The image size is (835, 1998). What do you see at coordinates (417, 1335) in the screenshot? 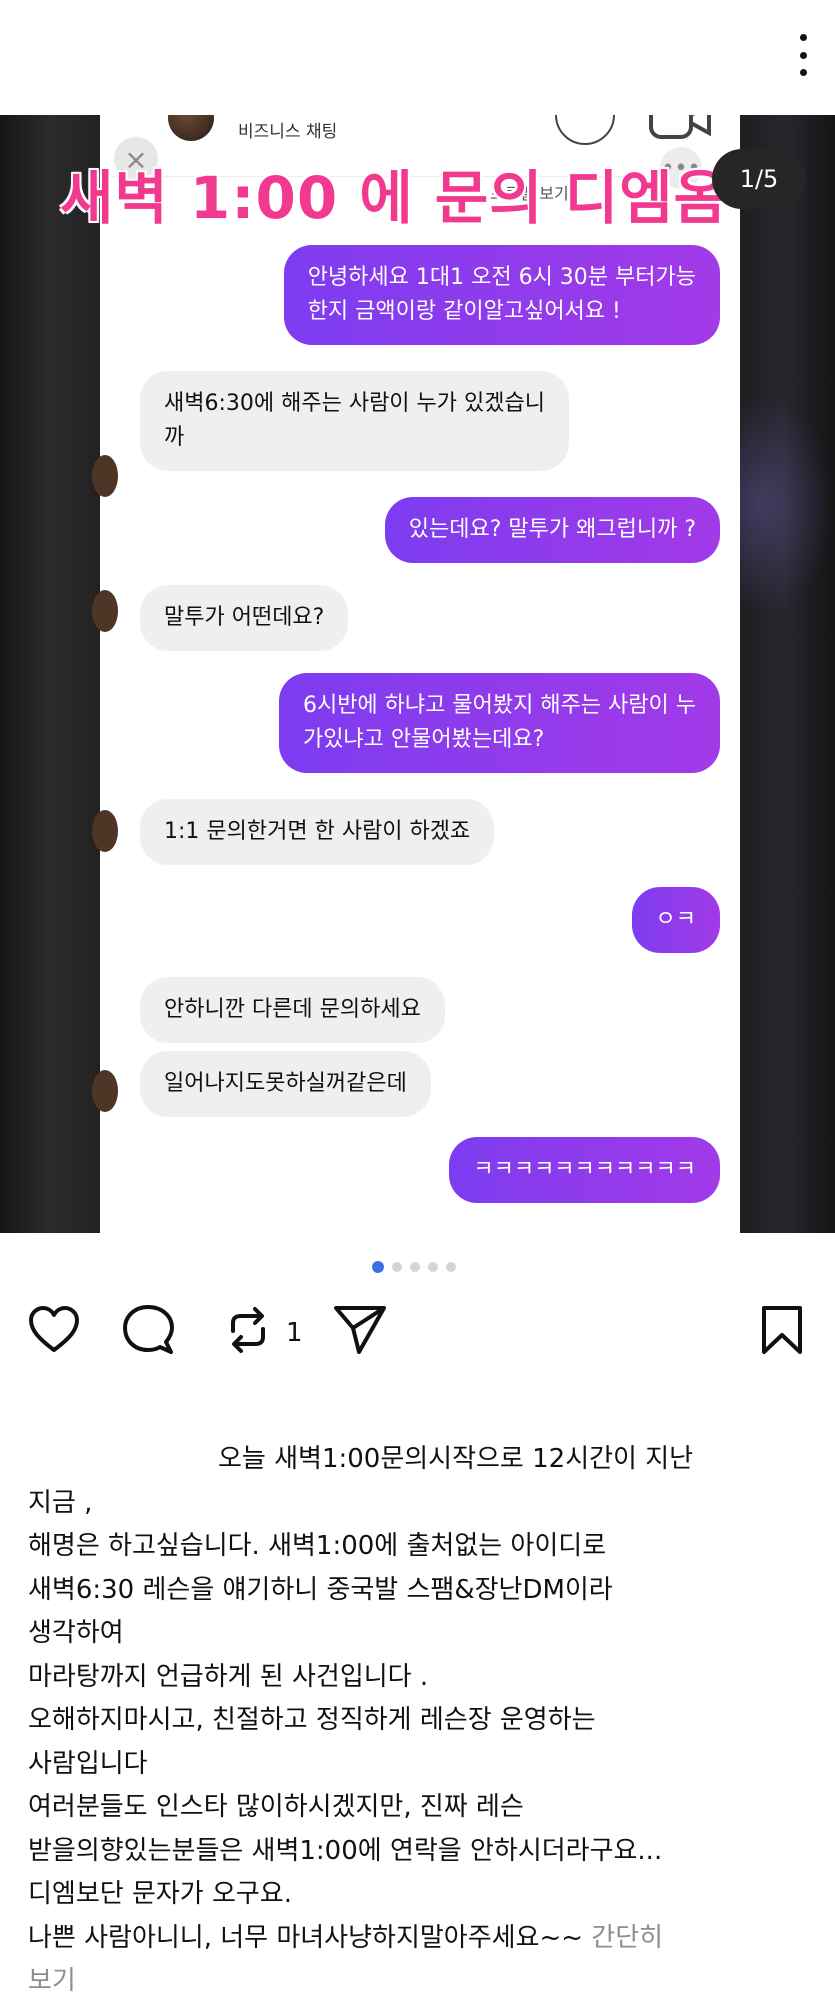
I see `action-bar: 1` at bounding box center [417, 1335].